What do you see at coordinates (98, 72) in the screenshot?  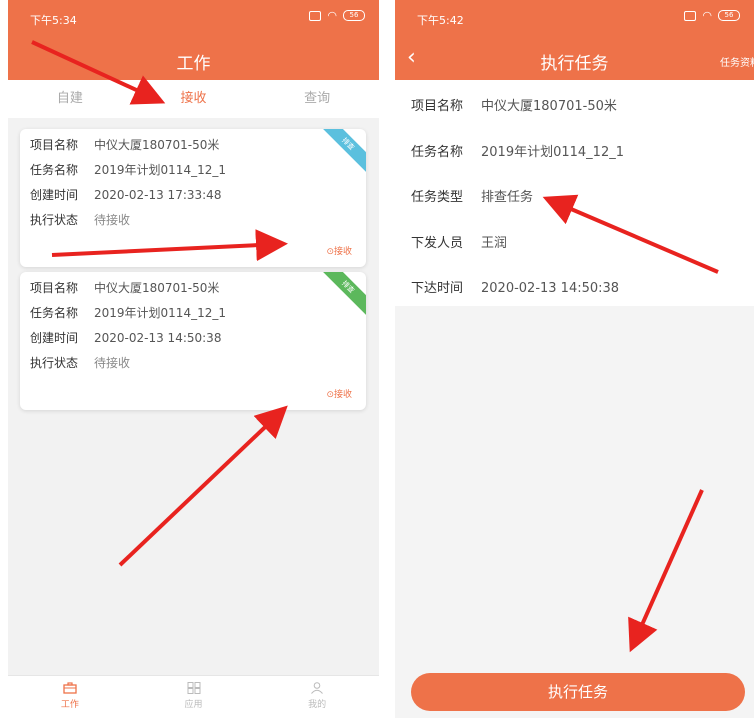 I see `arrow-to-received-tab` at bounding box center [98, 72].